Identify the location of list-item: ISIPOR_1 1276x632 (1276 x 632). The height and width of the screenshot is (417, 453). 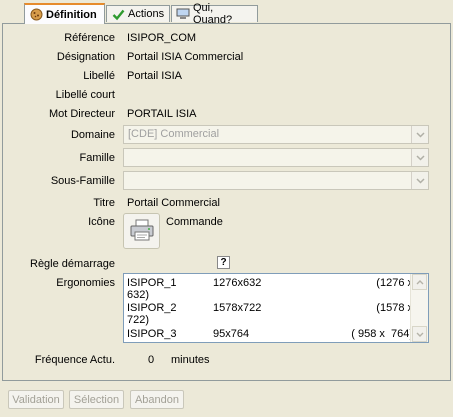
(270, 291).